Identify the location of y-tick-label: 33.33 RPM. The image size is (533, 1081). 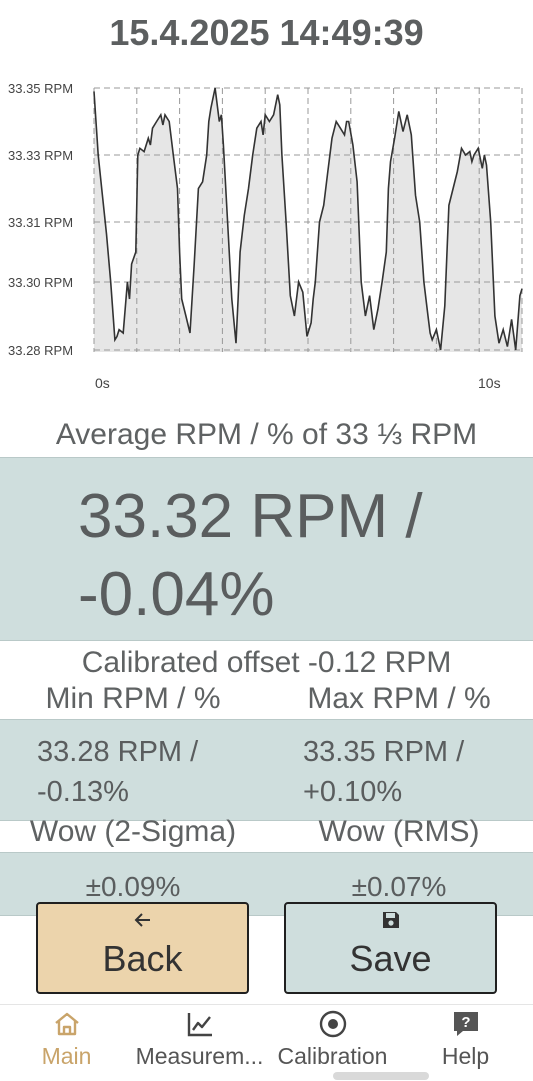
(40, 155).